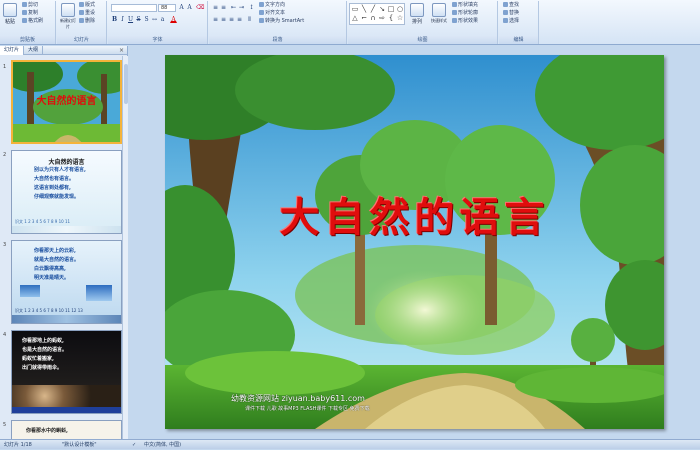  What do you see at coordinates (30, 5) in the screenshot?
I see `cut-button: 剪切` at bounding box center [30, 5].